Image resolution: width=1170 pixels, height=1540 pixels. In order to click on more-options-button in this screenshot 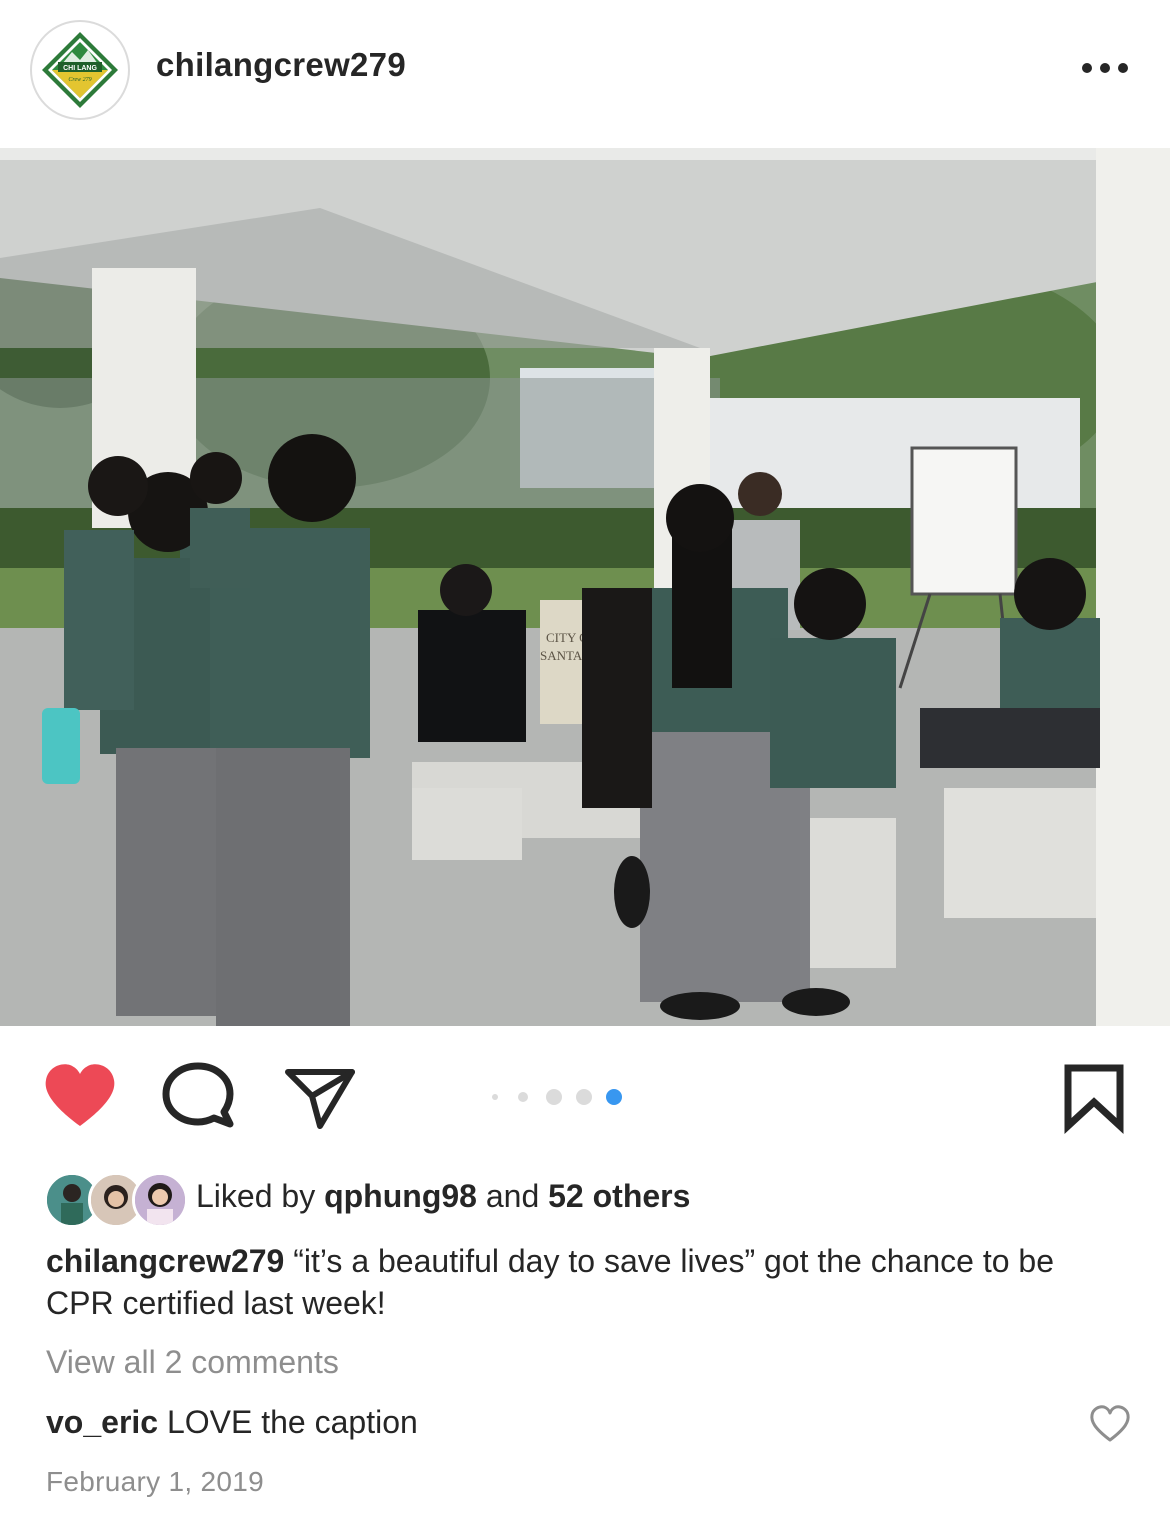, I will do `click(1105, 68)`.